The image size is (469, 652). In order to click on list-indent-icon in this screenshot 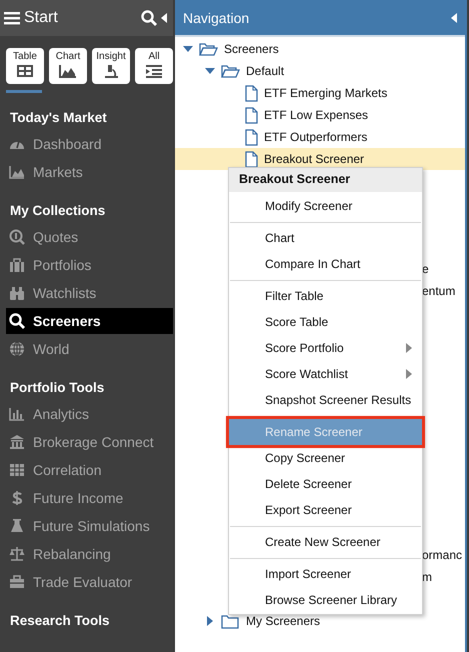, I will do `click(154, 71)`.